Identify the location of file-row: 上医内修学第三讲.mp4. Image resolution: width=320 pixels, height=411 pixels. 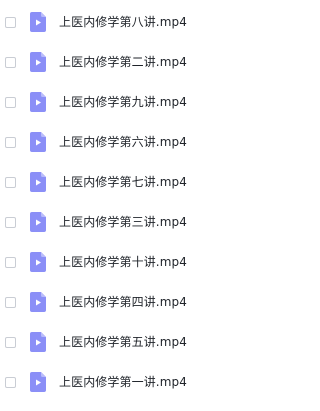
(144, 222).